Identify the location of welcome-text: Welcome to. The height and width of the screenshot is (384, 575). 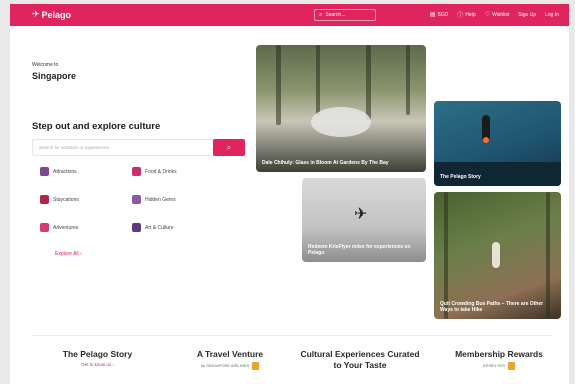
(45, 65).